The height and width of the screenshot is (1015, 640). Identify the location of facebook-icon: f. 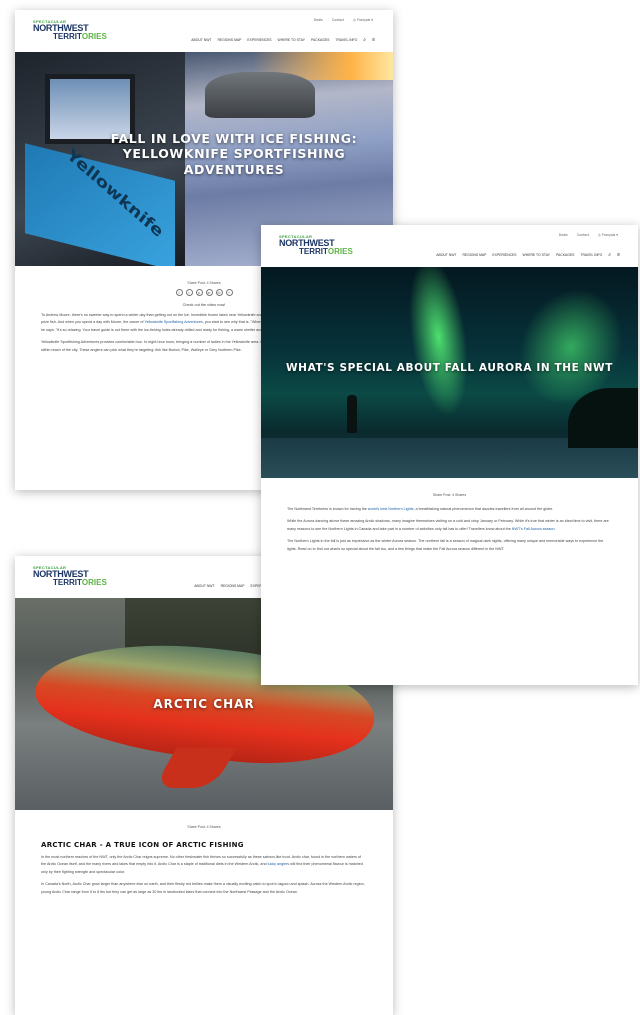
(179, 292).